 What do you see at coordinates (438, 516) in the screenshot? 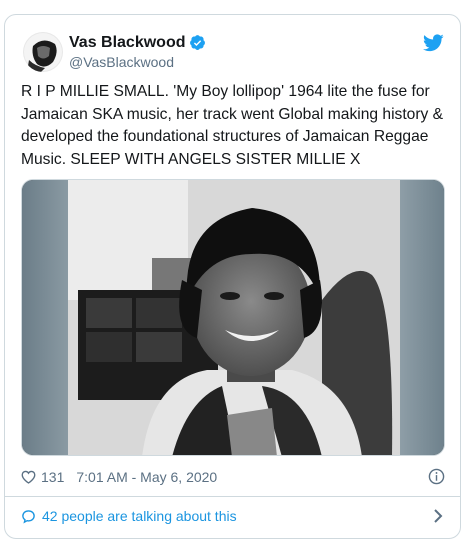
I see `chevron-right-icon` at bounding box center [438, 516].